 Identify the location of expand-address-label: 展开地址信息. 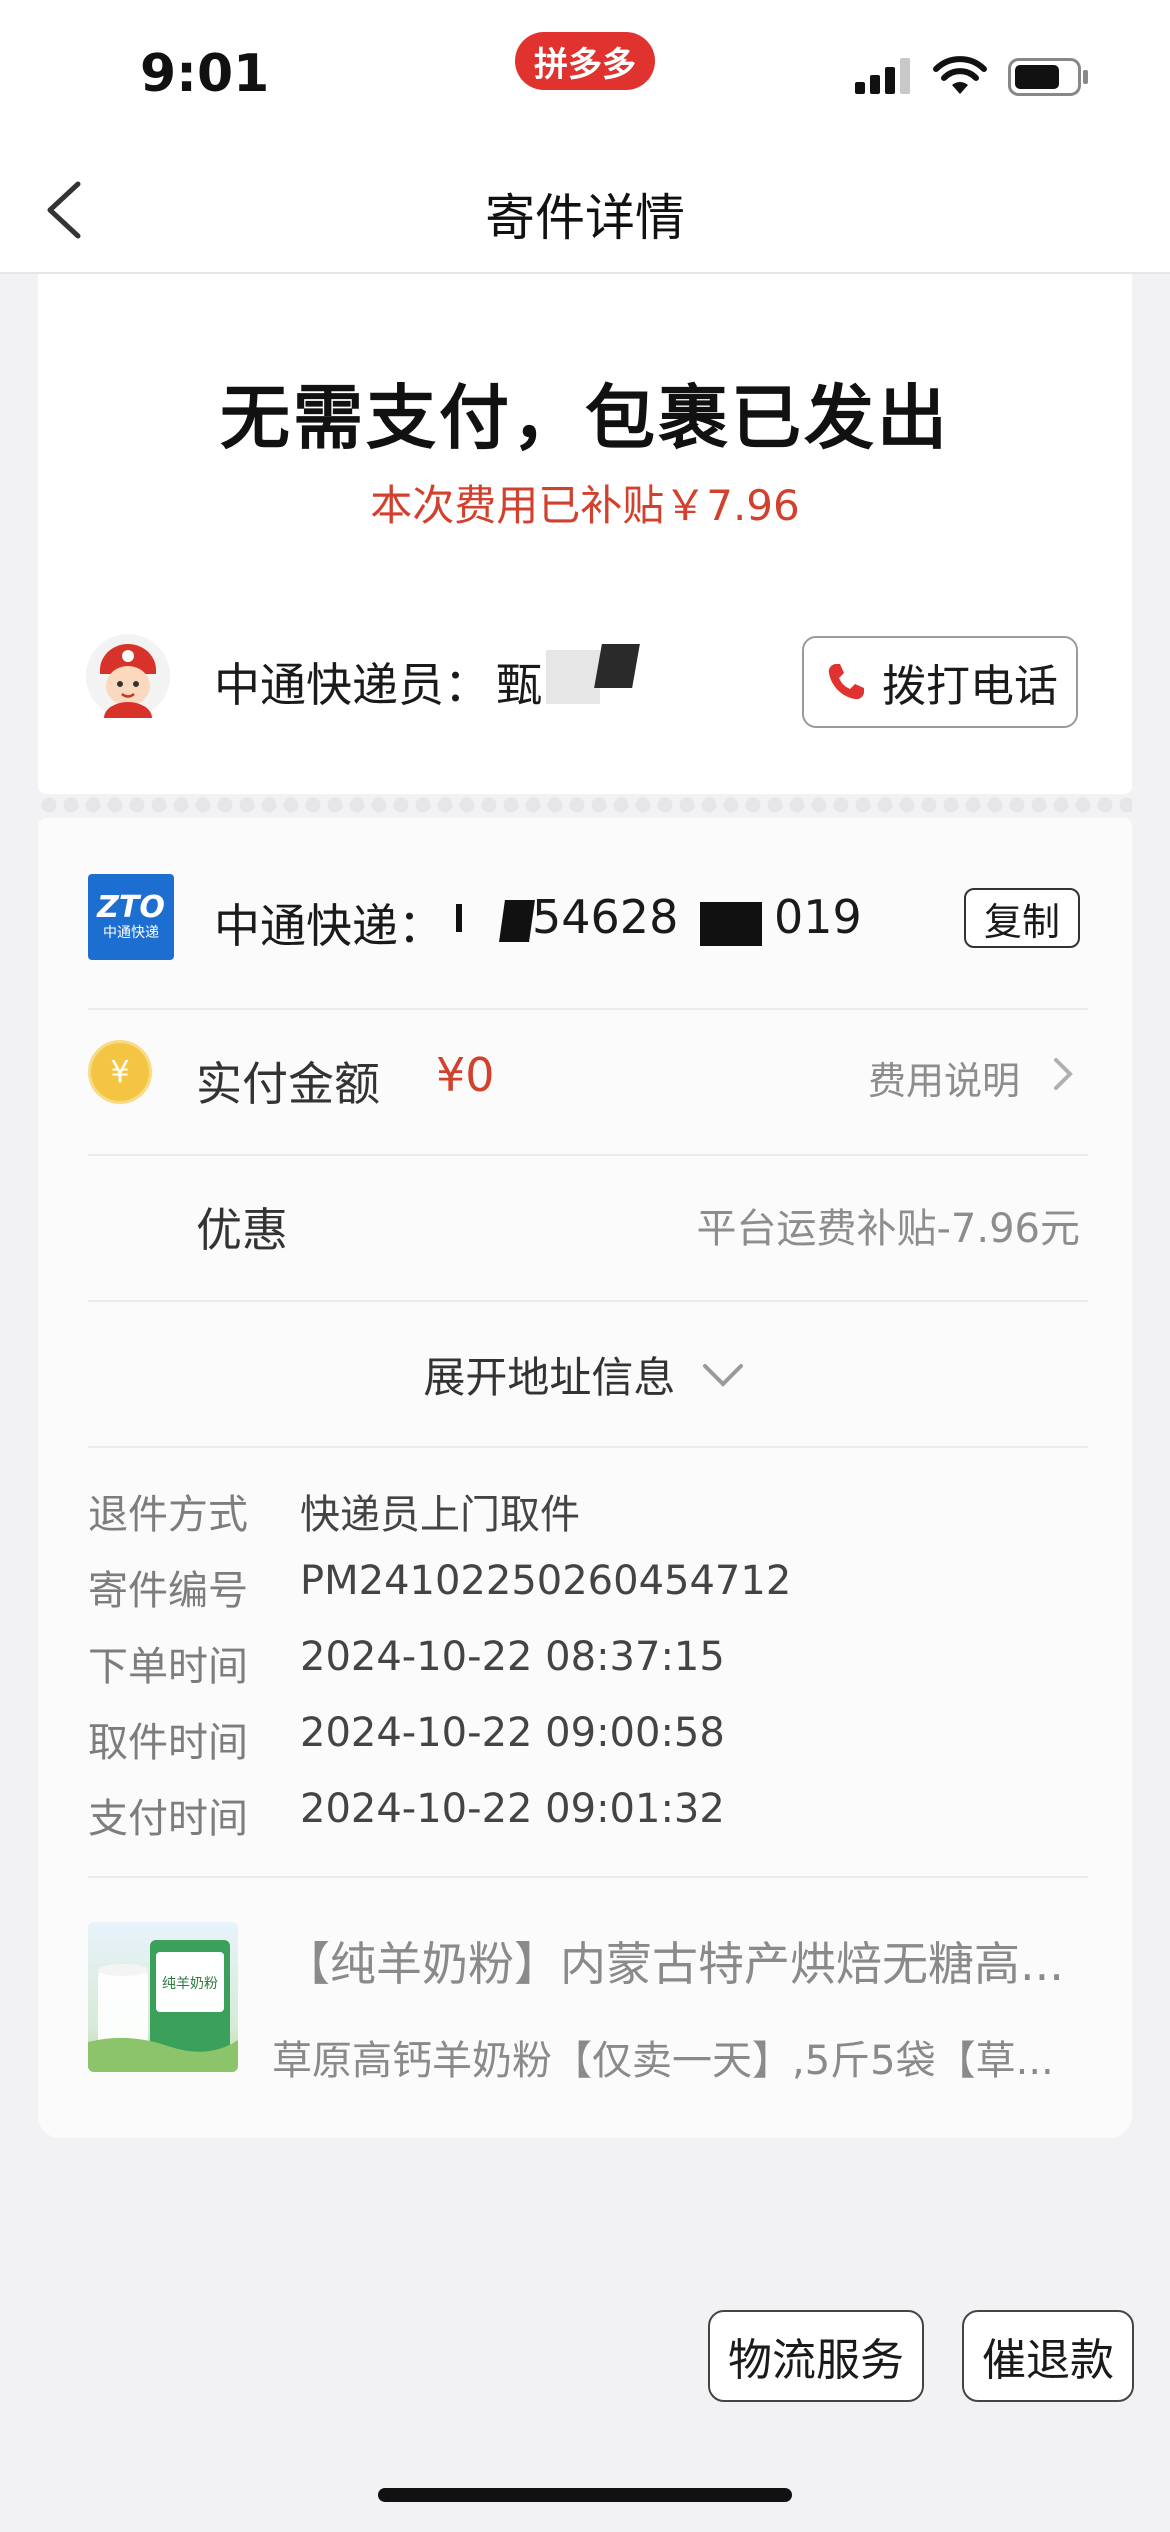
(549, 1377).